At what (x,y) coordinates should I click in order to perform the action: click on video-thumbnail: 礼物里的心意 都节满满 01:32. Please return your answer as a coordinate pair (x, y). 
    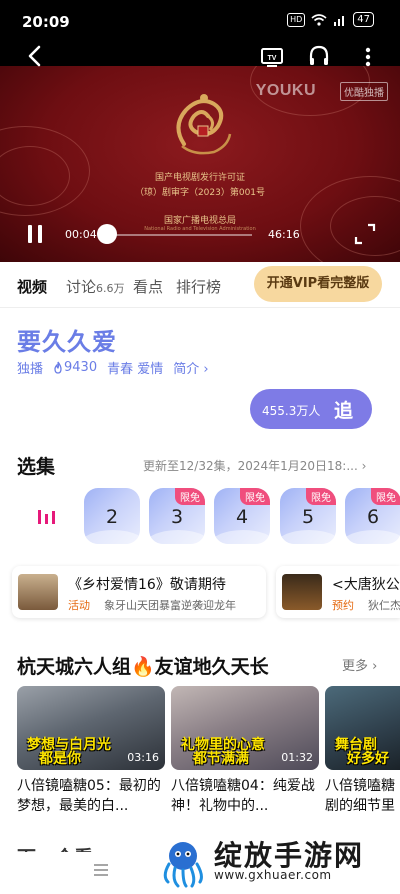
    Looking at the image, I should click on (245, 728).